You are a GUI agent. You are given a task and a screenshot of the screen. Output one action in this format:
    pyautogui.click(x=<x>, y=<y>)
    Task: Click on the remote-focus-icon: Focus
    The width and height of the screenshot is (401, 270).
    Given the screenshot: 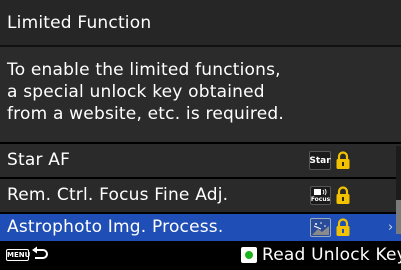 What is the action you would take?
    pyautogui.click(x=320, y=195)
    